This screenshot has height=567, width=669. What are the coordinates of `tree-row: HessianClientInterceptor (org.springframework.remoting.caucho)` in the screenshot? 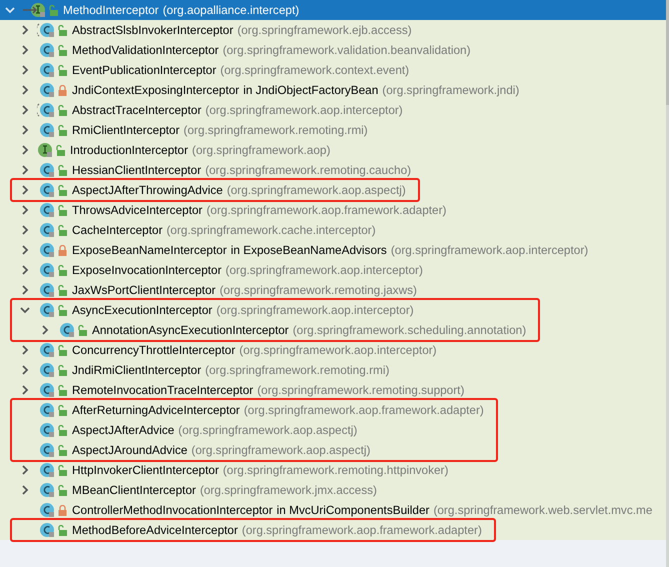 It's located at (333, 170).